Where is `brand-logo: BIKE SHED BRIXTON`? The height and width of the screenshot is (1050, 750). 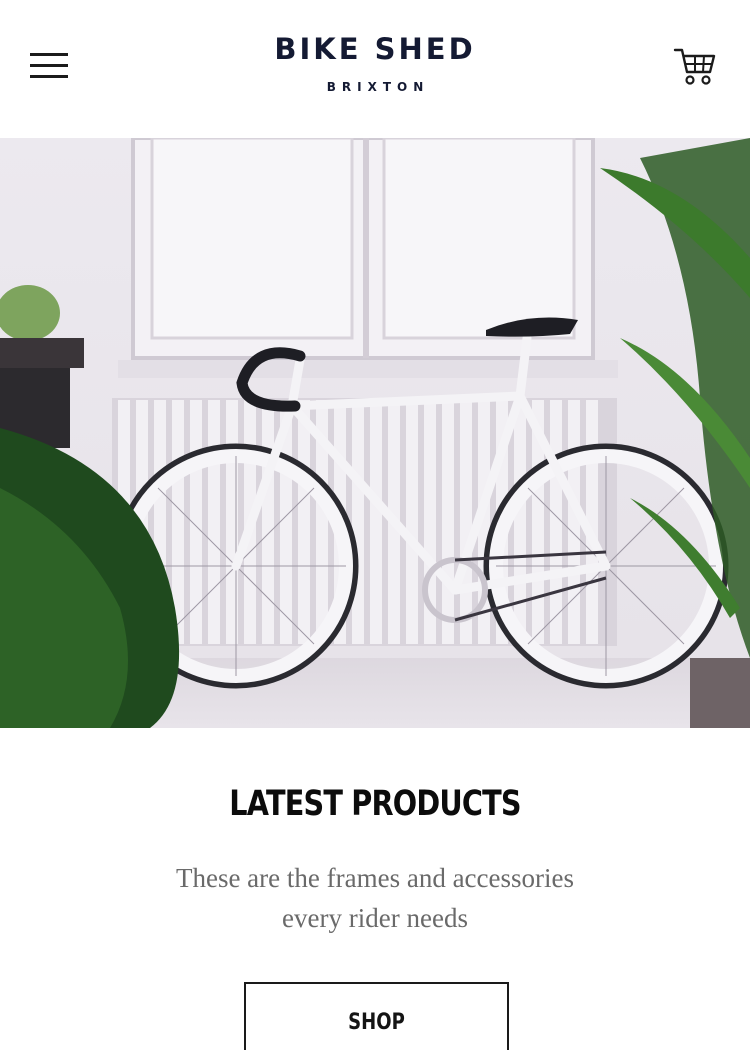
brand-logo: BIKE SHED BRIXTON is located at coordinates (375, 62).